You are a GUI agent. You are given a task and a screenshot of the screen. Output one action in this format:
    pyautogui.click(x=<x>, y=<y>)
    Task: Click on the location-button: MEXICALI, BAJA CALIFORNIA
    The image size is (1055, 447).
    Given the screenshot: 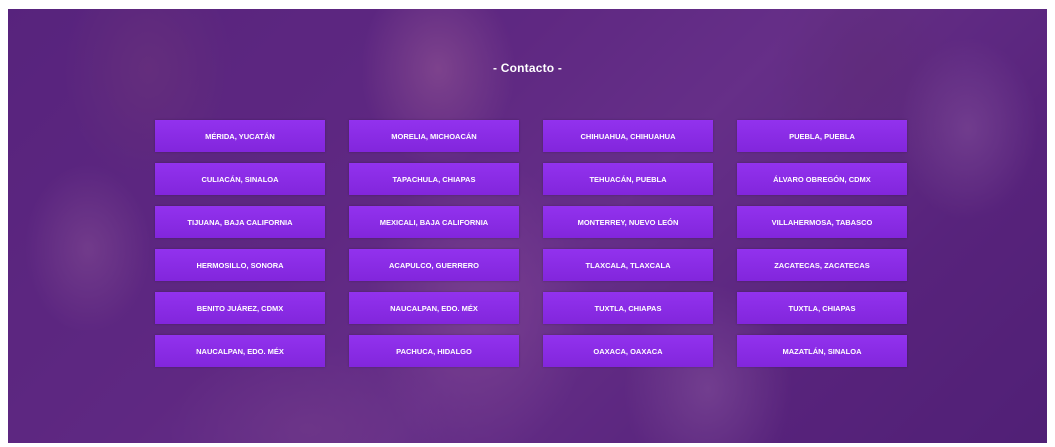 What is the action you would take?
    pyautogui.click(x=434, y=222)
    